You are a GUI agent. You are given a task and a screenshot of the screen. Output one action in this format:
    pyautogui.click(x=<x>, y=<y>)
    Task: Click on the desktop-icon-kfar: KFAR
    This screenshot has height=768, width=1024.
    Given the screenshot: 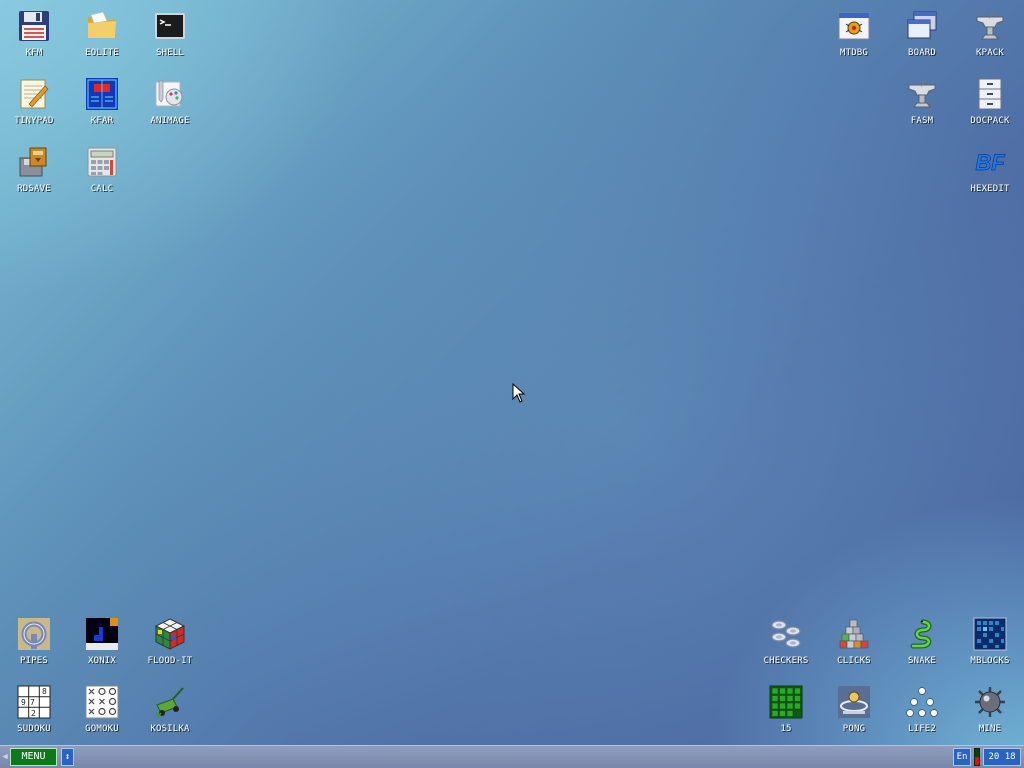 What is the action you would take?
    pyautogui.click(x=102, y=101)
    